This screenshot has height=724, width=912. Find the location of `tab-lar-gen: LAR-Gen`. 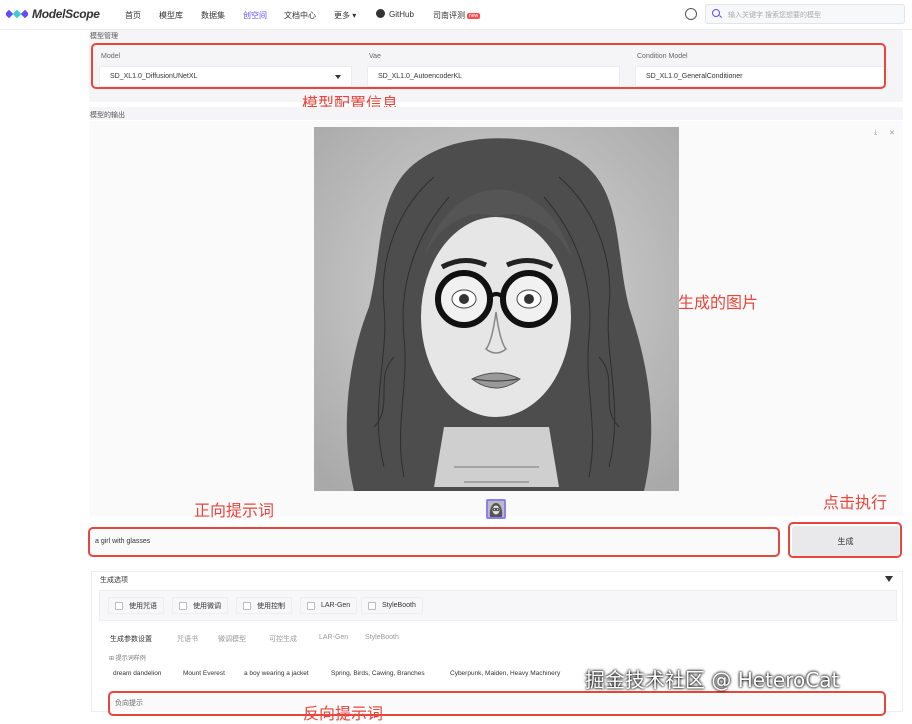

tab-lar-gen: LAR-Gen is located at coordinates (333, 637).